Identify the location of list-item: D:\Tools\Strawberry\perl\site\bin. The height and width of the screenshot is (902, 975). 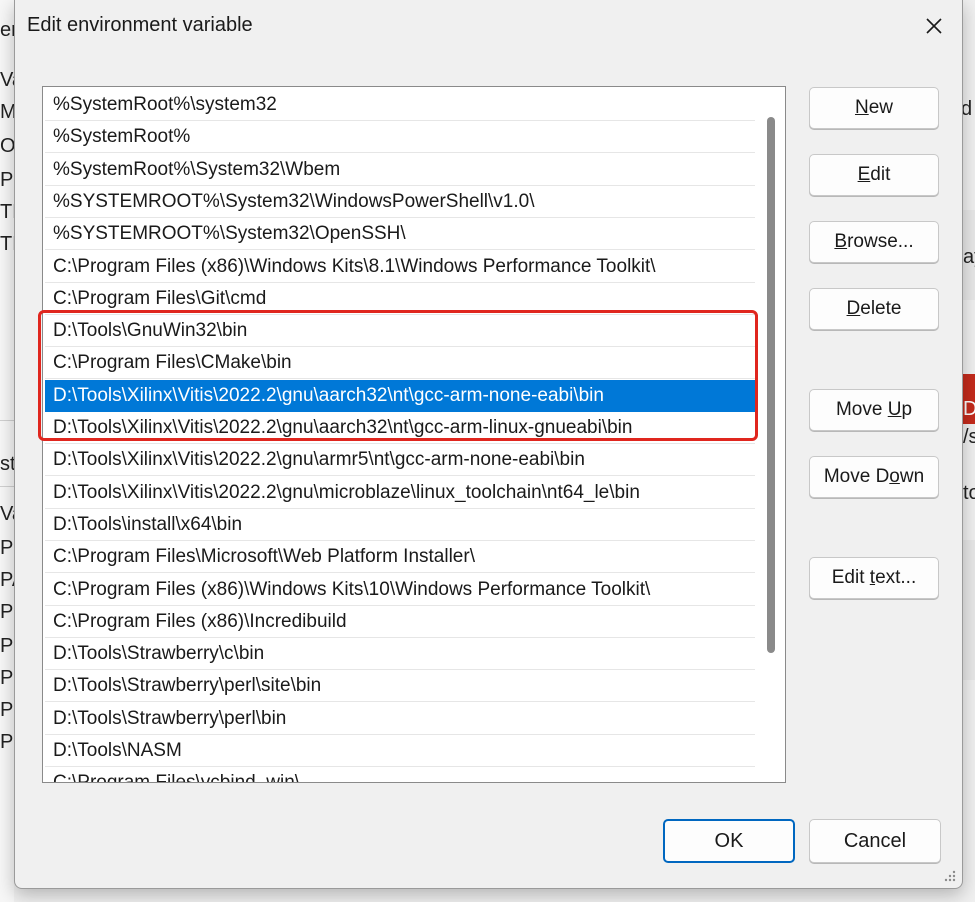
(400, 686).